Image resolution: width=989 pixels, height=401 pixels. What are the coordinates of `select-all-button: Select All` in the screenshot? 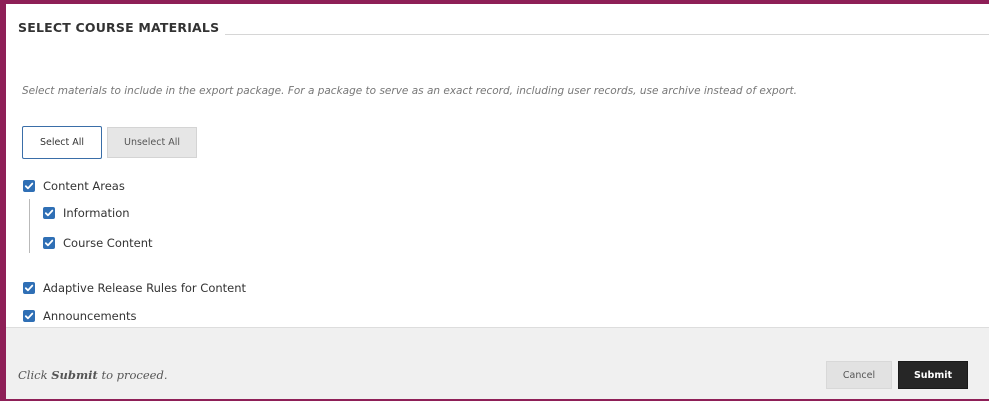 It's located at (62, 142).